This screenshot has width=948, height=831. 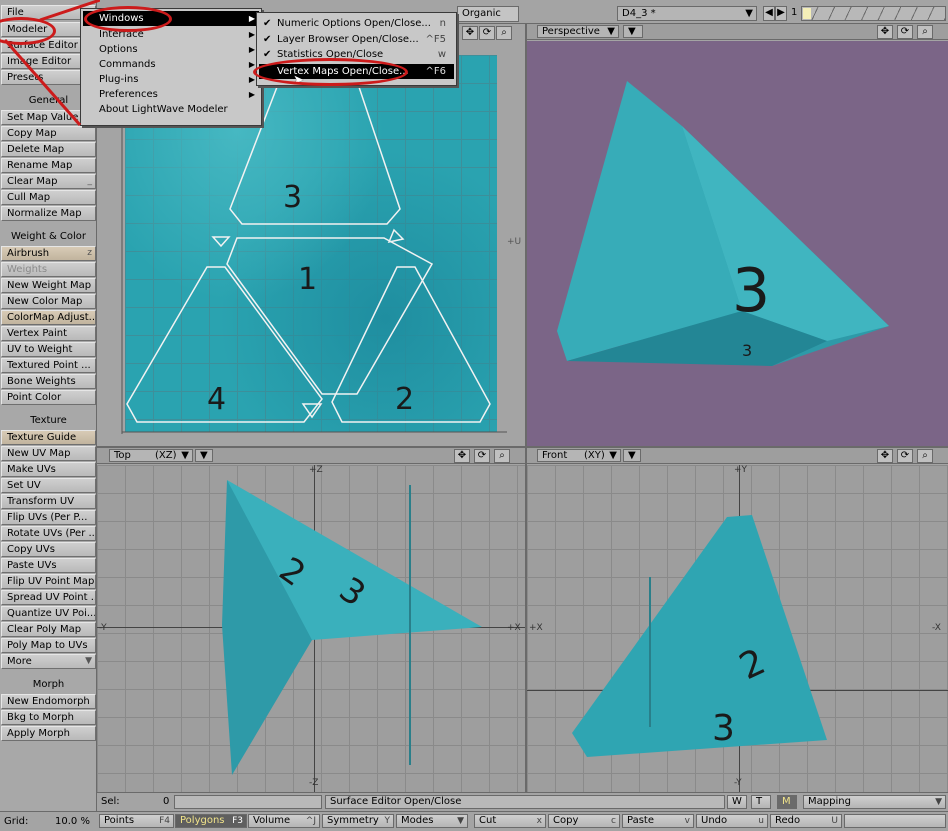 What do you see at coordinates (118, 49) in the screenshot?
I see `menu-options-label: Options` at bounding box center [118, 49].